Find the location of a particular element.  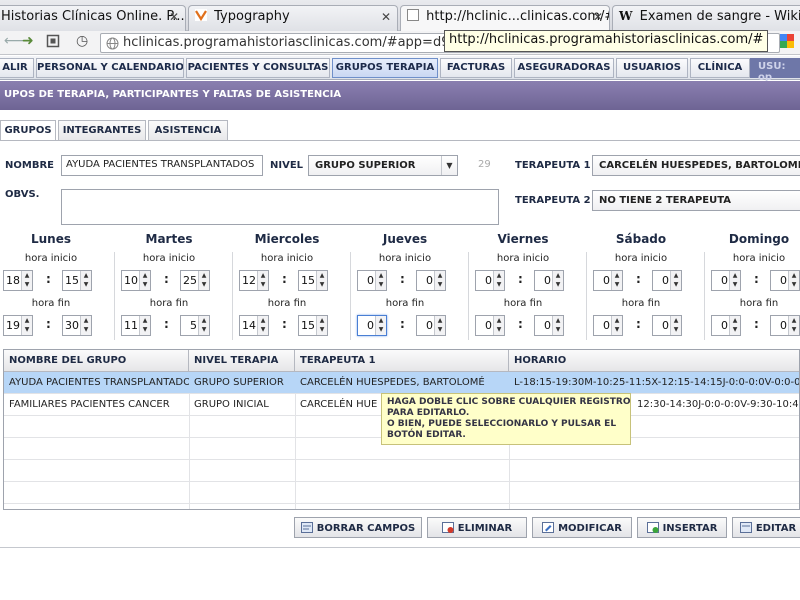

column-header-horario: HORARIO is located at coordinates (654, 361).